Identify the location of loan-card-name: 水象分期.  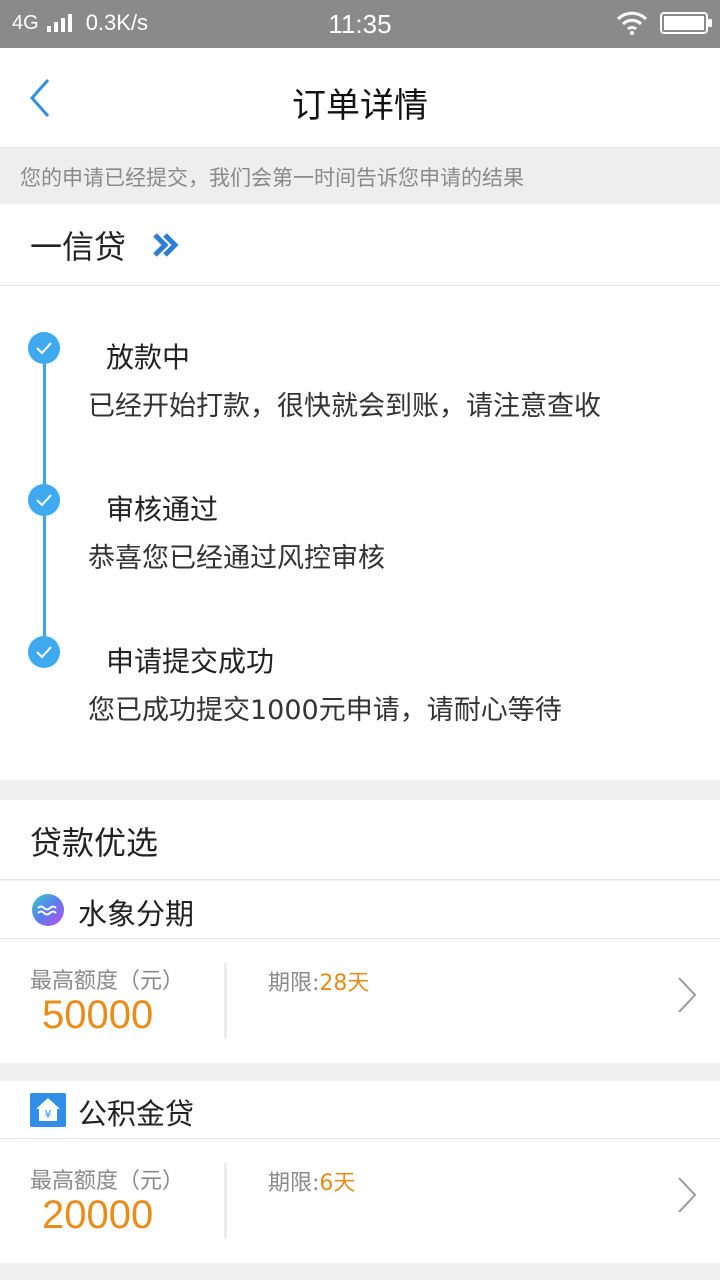
(136, 914).